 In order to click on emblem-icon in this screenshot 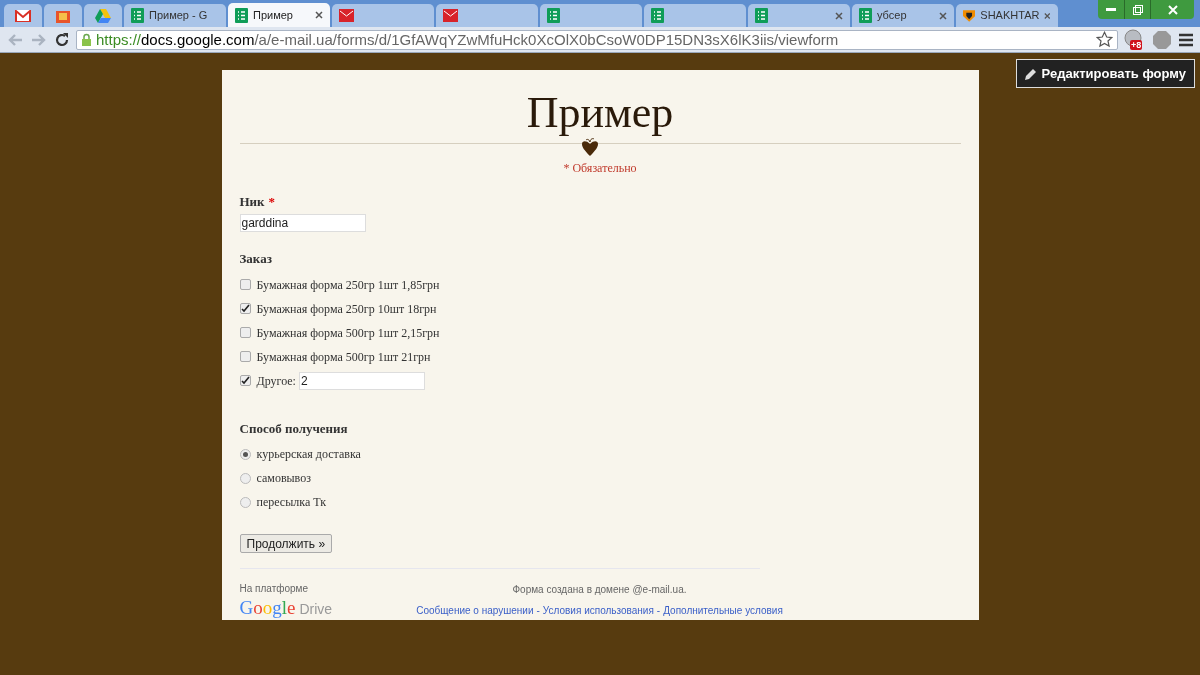, I will do `click(969, 15)`.